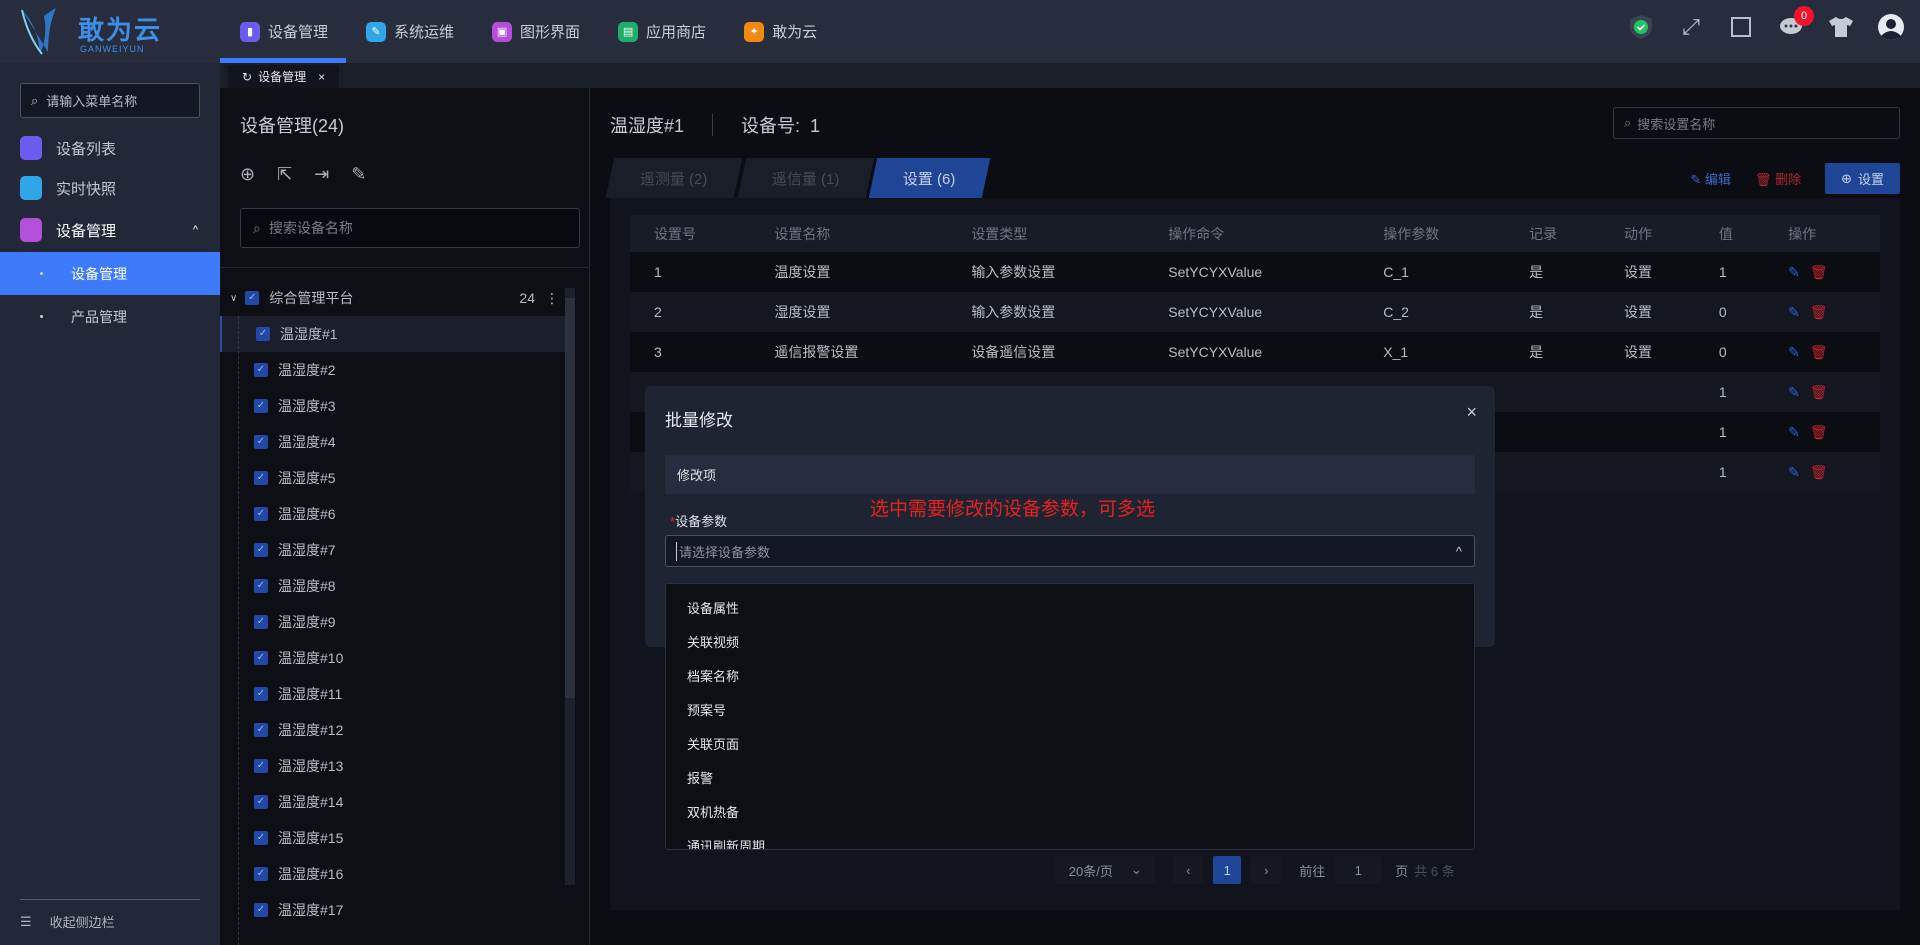 This screenshot has height=945, width=1920. I want to click on delete-button: 🗑 删除, so click(1778, 178).